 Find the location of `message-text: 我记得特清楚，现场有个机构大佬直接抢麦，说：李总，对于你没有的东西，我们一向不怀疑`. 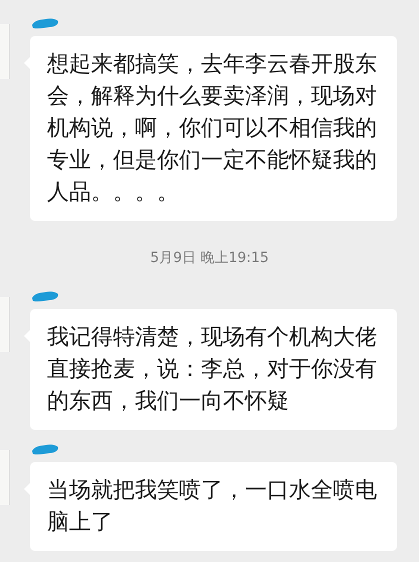

message-text: 我记得特清楚，现场有个机构大佬直接抢麦，说：李总，对于你没有的东西，我们一向不怀疑 is located at coordinates (212, 370).